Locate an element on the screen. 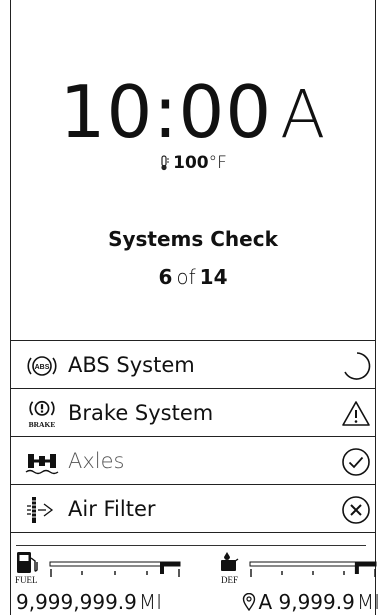 This screenshot has height=615, width=386. system-label-air-filter: Air Filter is located at coordinates (112, 509).